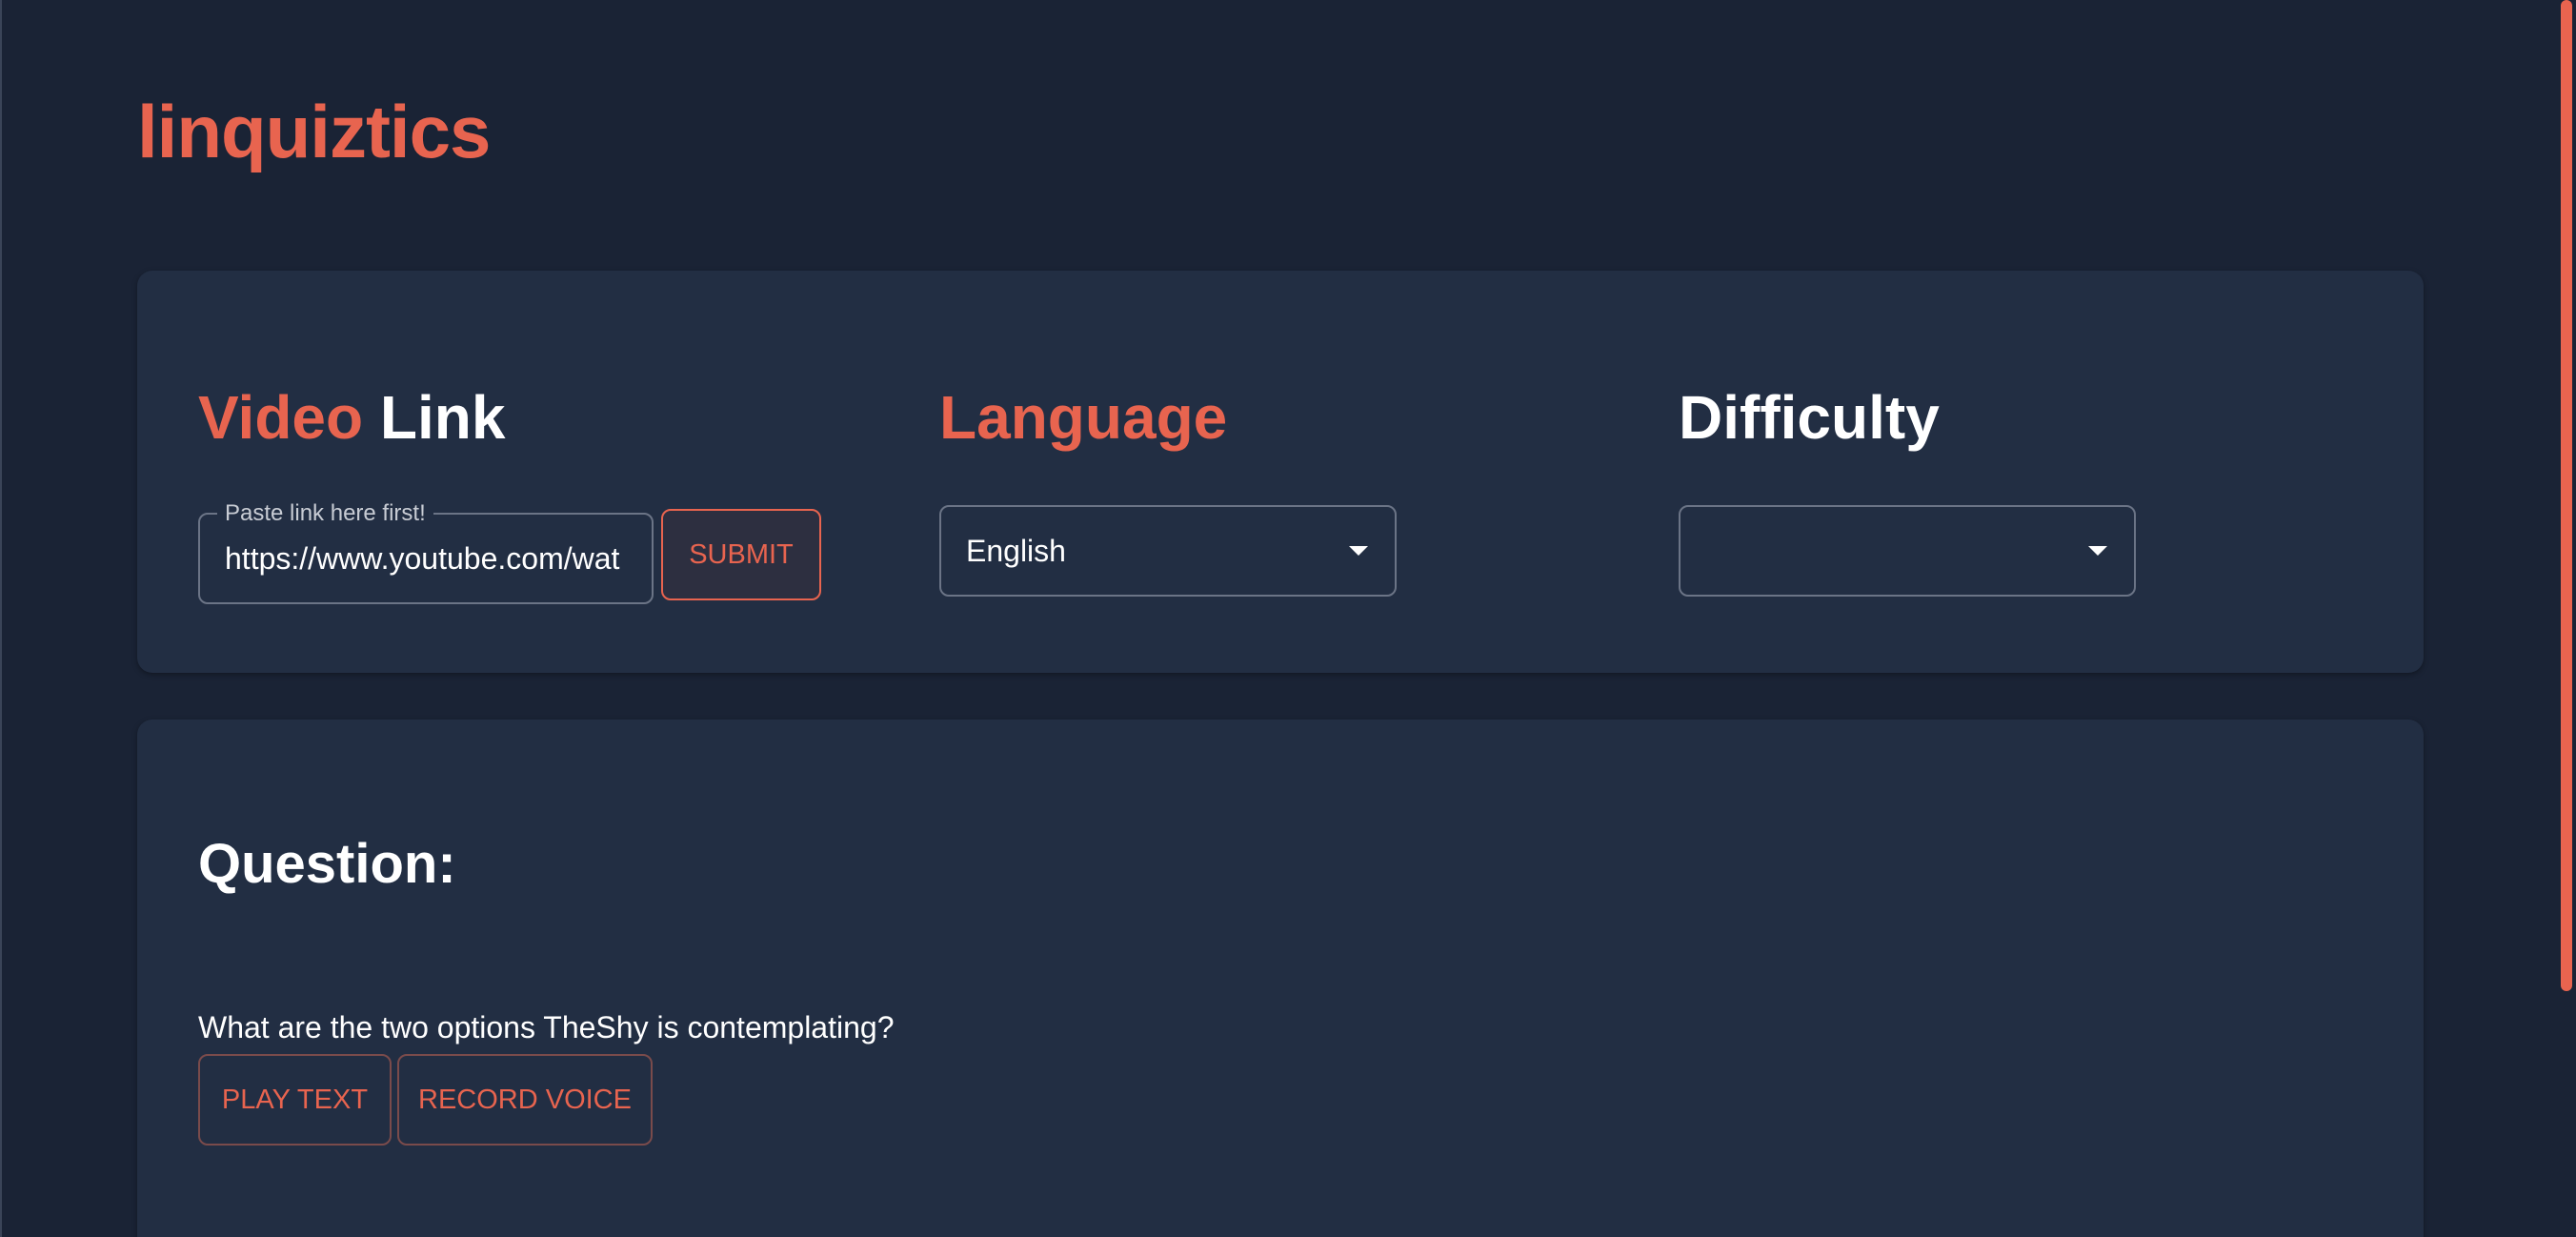  Describe the element at coordinates (2567, 496) in the screenshot. I see `scrollbar-thumb` at that location.